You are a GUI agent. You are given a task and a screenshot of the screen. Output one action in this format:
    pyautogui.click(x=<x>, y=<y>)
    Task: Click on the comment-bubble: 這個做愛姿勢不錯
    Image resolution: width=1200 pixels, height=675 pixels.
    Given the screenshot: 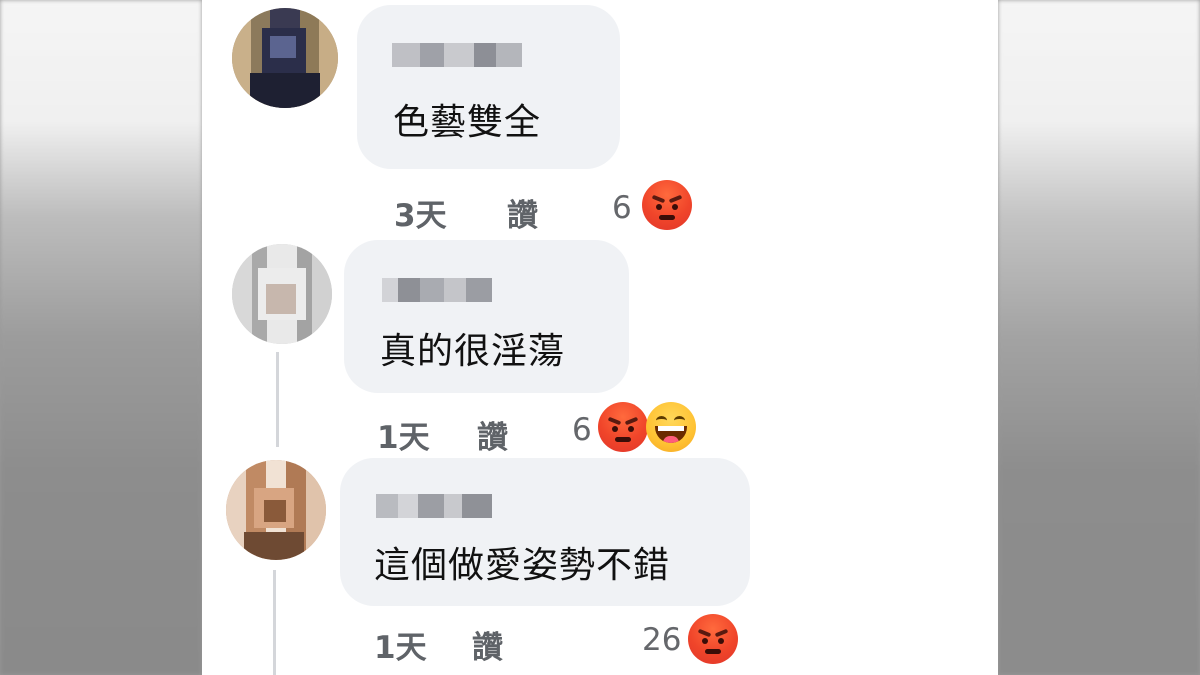 What is the action you would take?
    pyautogui.click(x=545, y=532)
    